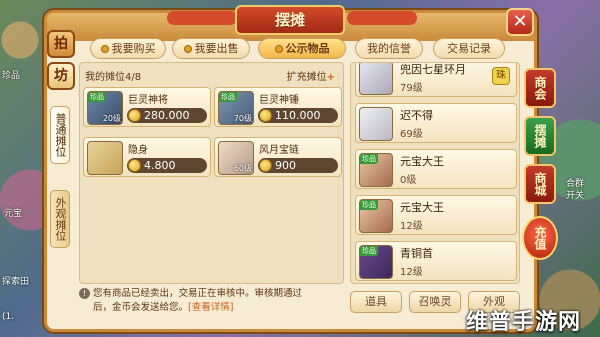 The height and width of the screenshot is (337, 600). I want to click on list-item: 迟不得 69级, so click(436, 123).